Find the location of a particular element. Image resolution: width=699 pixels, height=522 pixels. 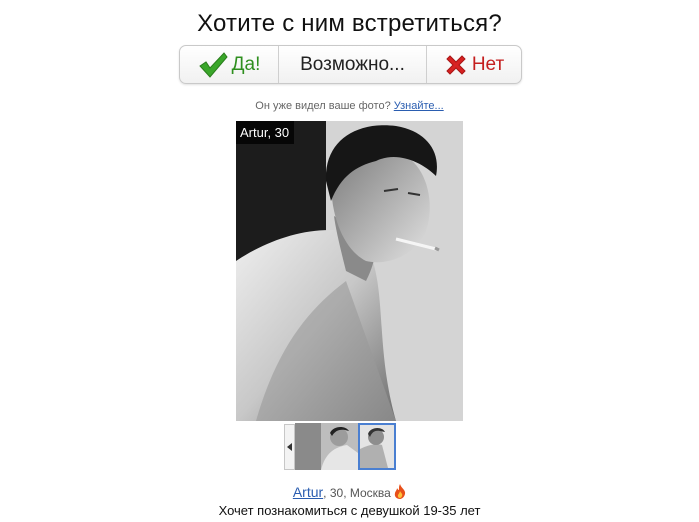

yes-button: Да! is located at coordinates (229, 64).